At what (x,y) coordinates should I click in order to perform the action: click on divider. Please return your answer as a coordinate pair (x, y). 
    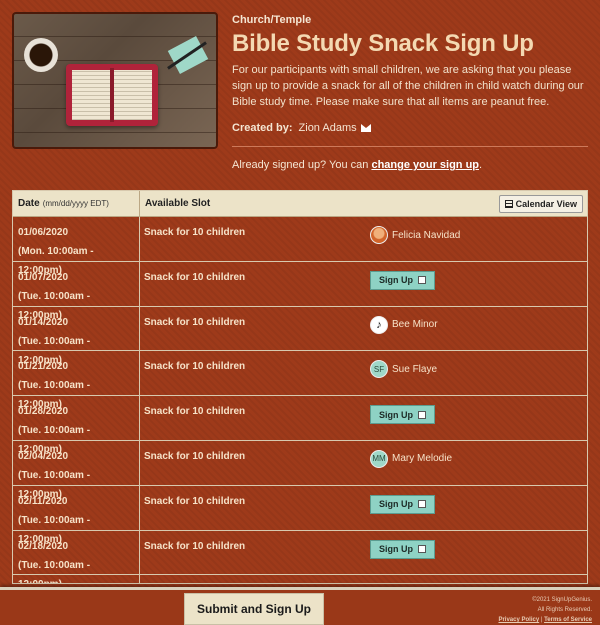
    Looking at the image, I should click on (410, 146).